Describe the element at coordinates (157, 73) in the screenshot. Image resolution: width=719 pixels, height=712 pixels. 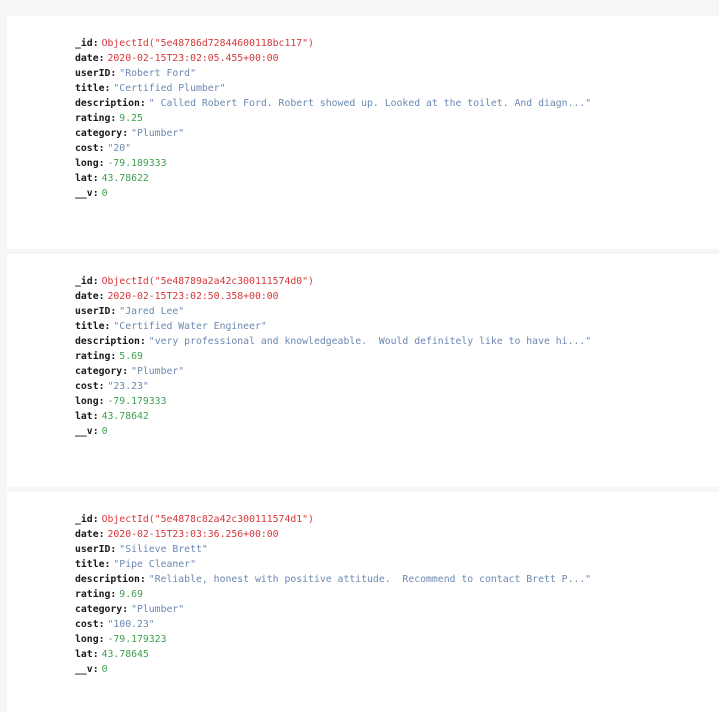
I see `field-value: "Robert Ford"` at that location.